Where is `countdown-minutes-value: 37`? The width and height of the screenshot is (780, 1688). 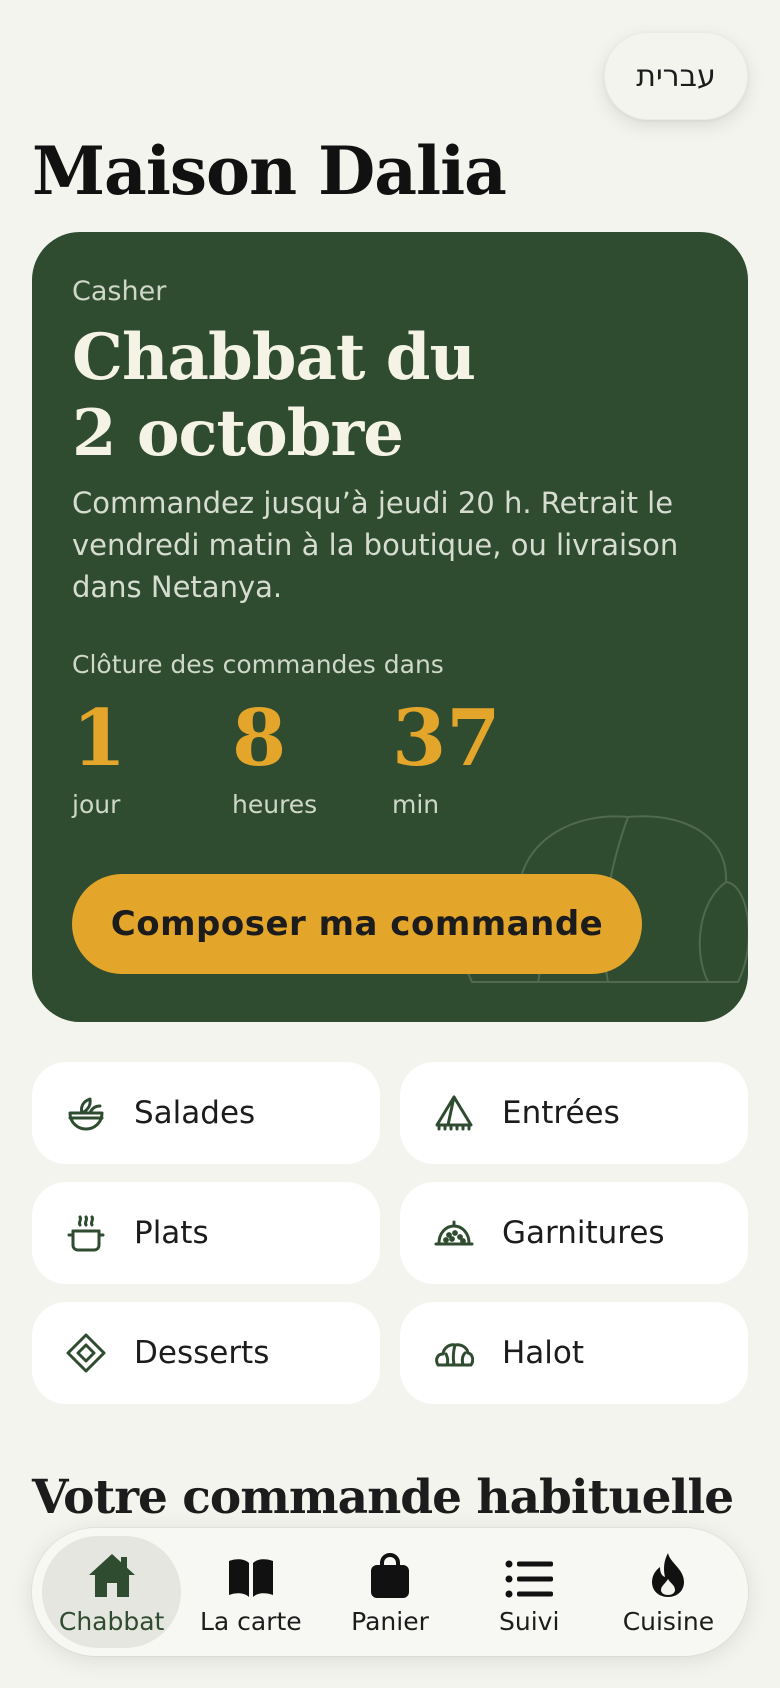
countdown-minutes-value: 37 is located at coordinates (446, 738).